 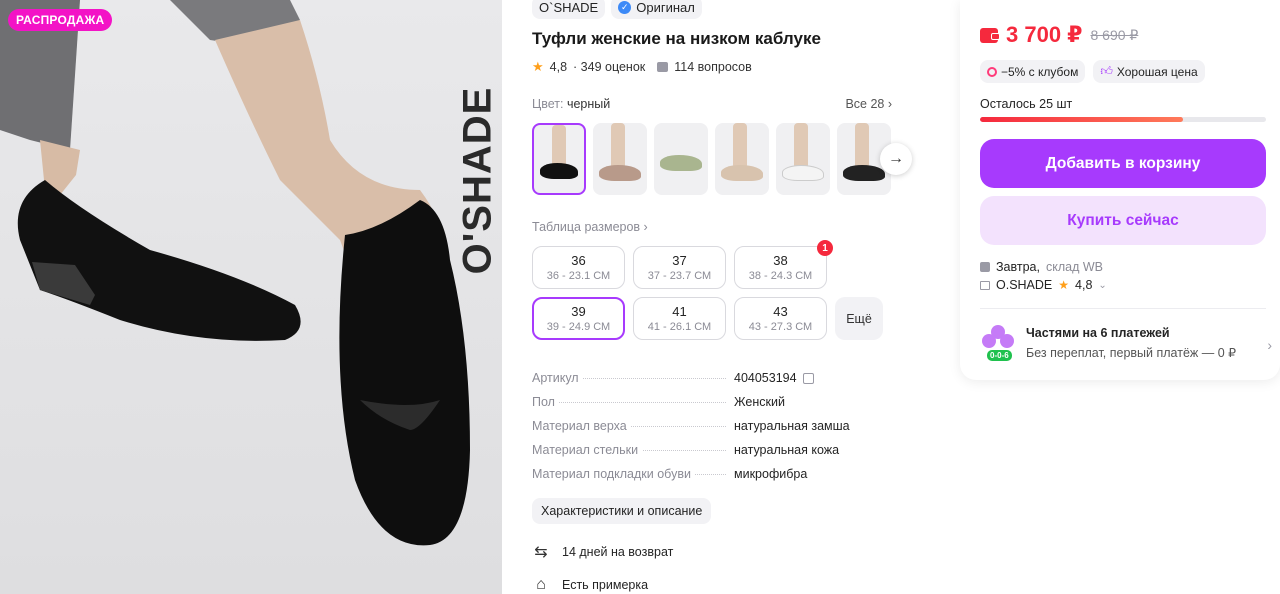 What do you see at coordinates (1123, 220) in the screenshot?
I see `buy-now-button: Купить сейчас` at bounding box center [1123, 220].